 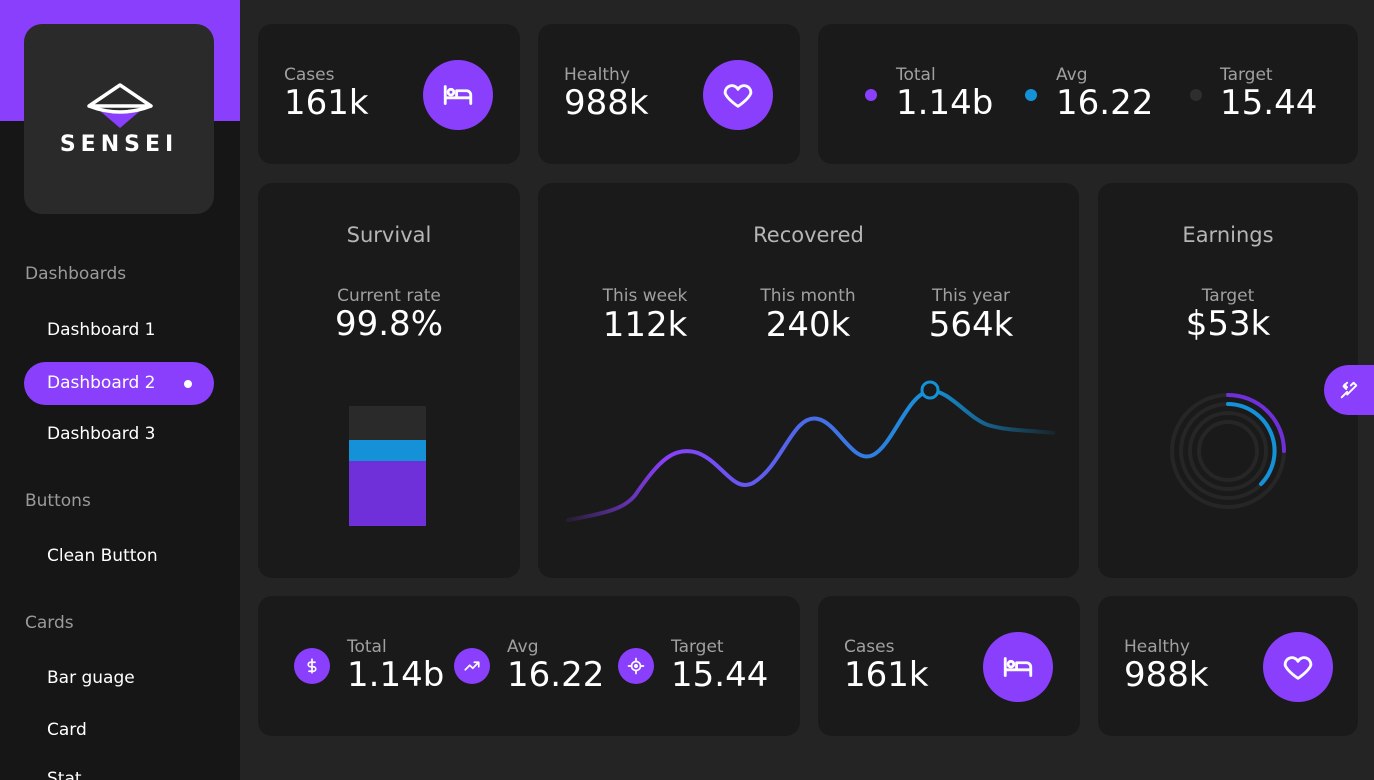 I want to click on recovered-title: Recovered, so click(x=808, y=235).